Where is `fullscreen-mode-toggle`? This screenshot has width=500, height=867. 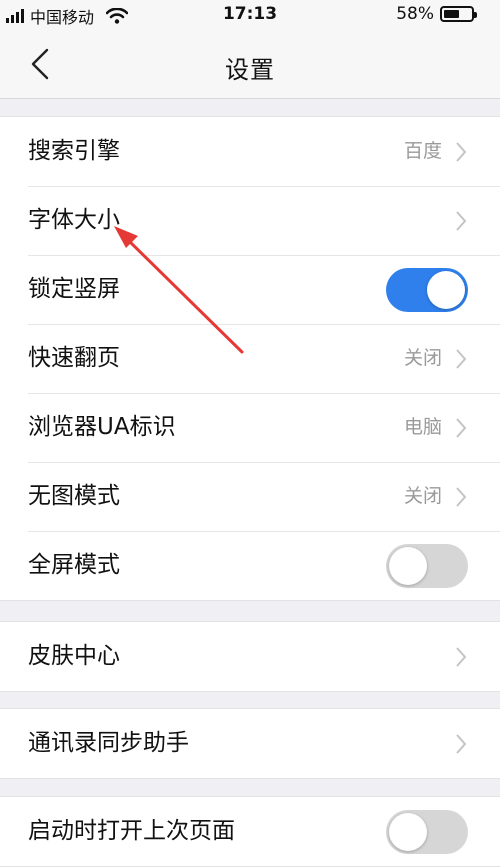 fullscreen-mode-toggle is located at coordinates (427, 566).